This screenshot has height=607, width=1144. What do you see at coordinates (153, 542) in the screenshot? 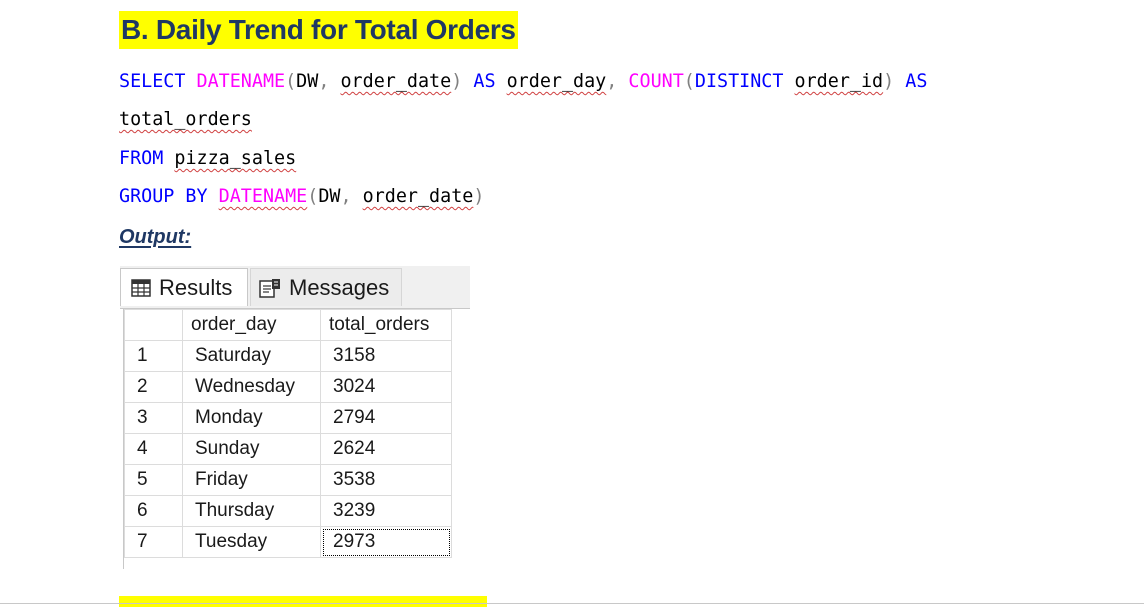
I see `row-number: 7` at bounding box center [153, 542].